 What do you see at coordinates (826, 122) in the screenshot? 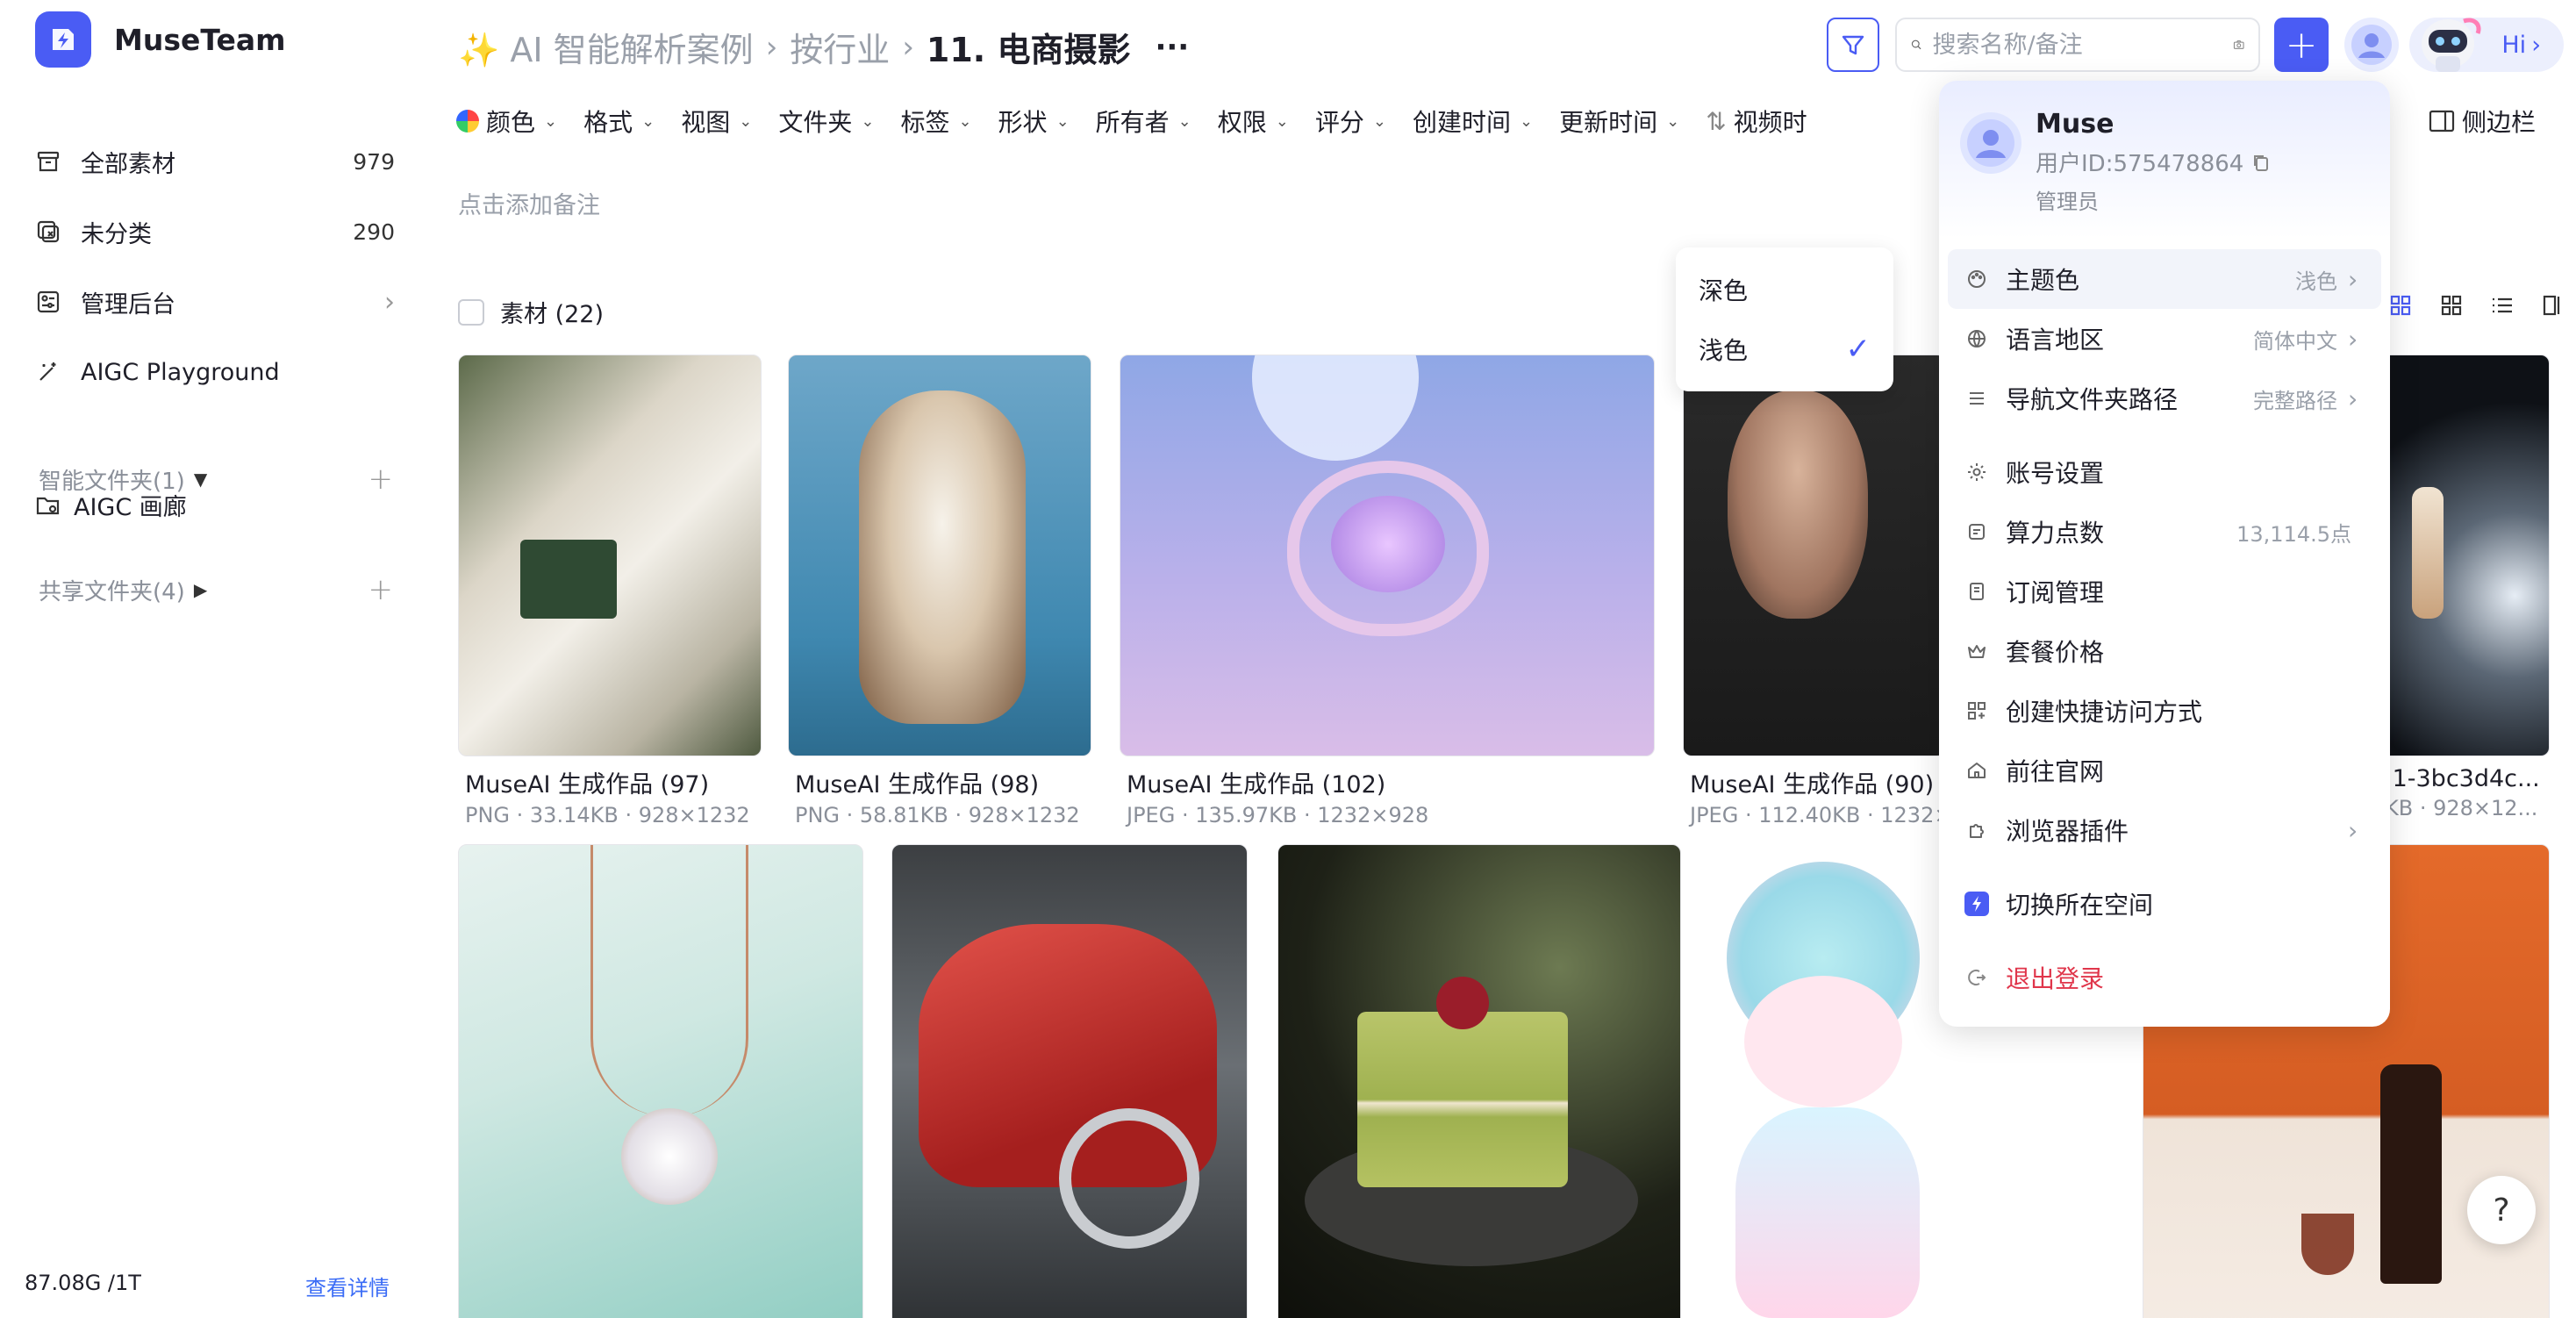
I see `filter-folder: 文件夹 ⌄` at bounding box center [826, 122].